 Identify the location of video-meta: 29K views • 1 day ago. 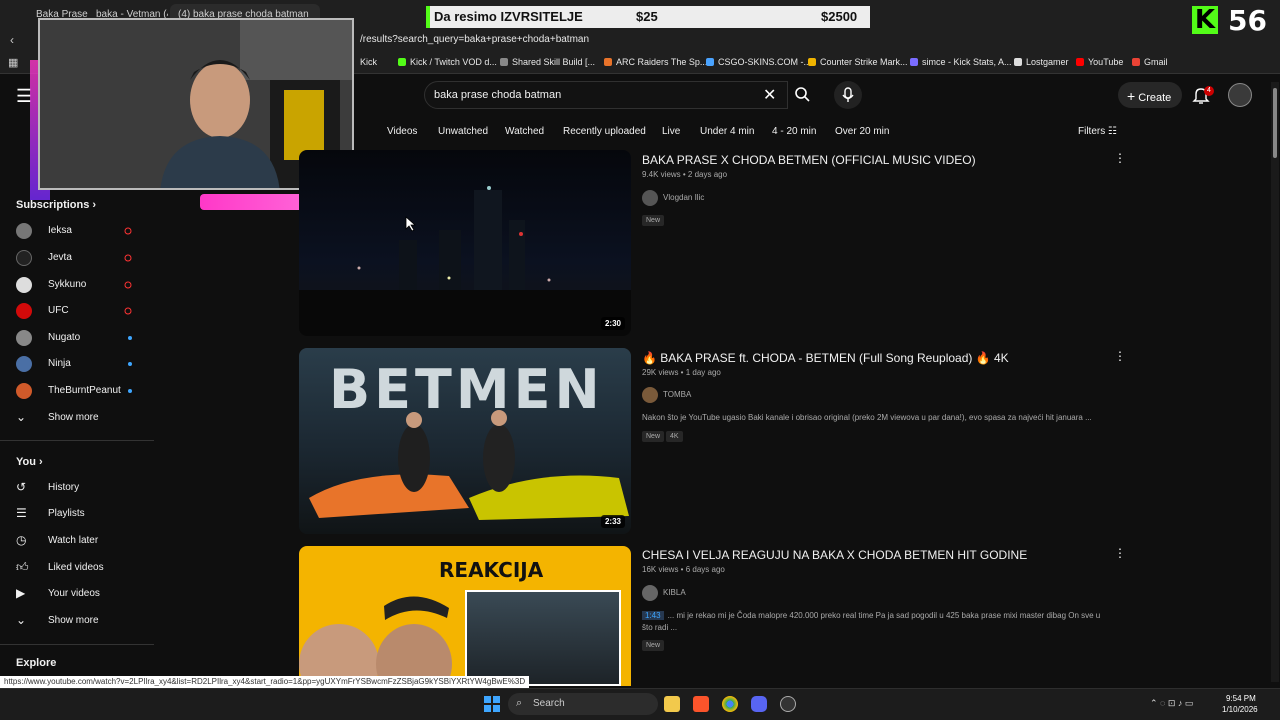
(681, 372).